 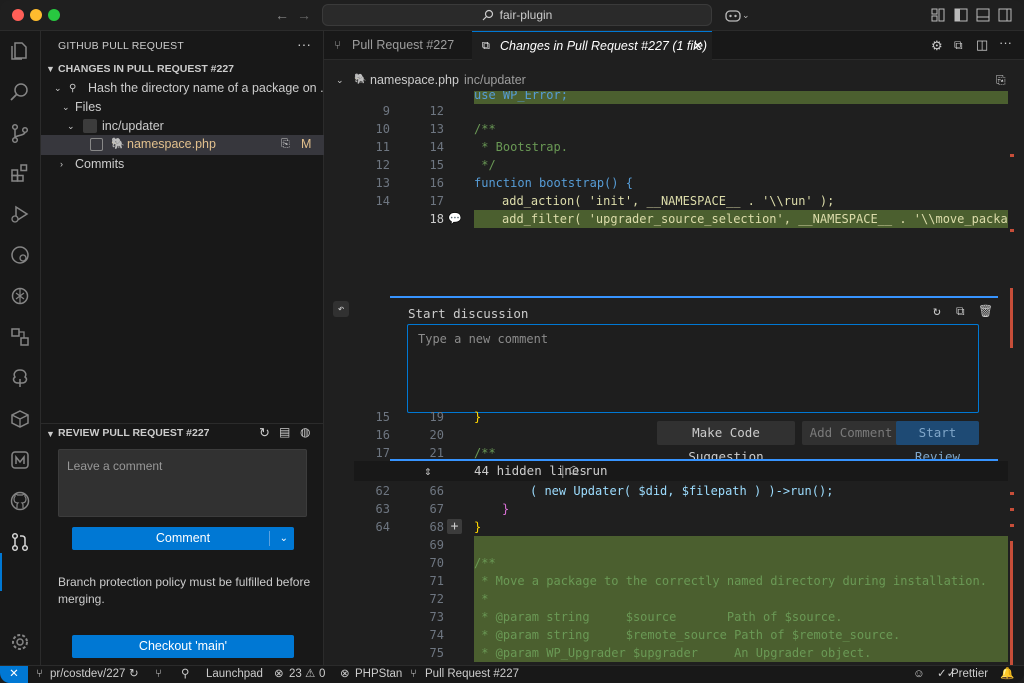 I want to click on folder-tree-item: ⌄ inc/updater, so click(x=182, y=126).